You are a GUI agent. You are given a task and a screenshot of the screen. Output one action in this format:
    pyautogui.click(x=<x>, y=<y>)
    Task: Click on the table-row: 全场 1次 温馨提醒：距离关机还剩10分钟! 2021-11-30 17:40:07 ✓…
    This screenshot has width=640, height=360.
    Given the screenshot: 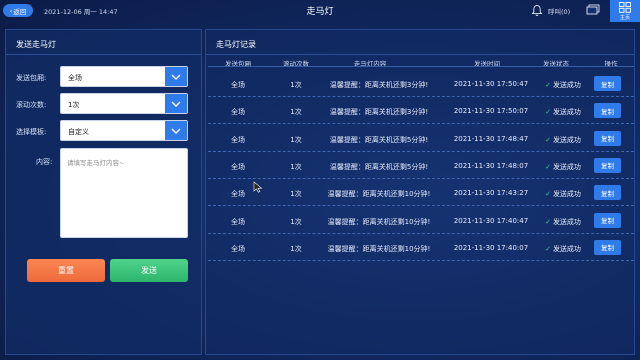 What is the action you would take?
    pyautogui.click(x=421, y=247)
    